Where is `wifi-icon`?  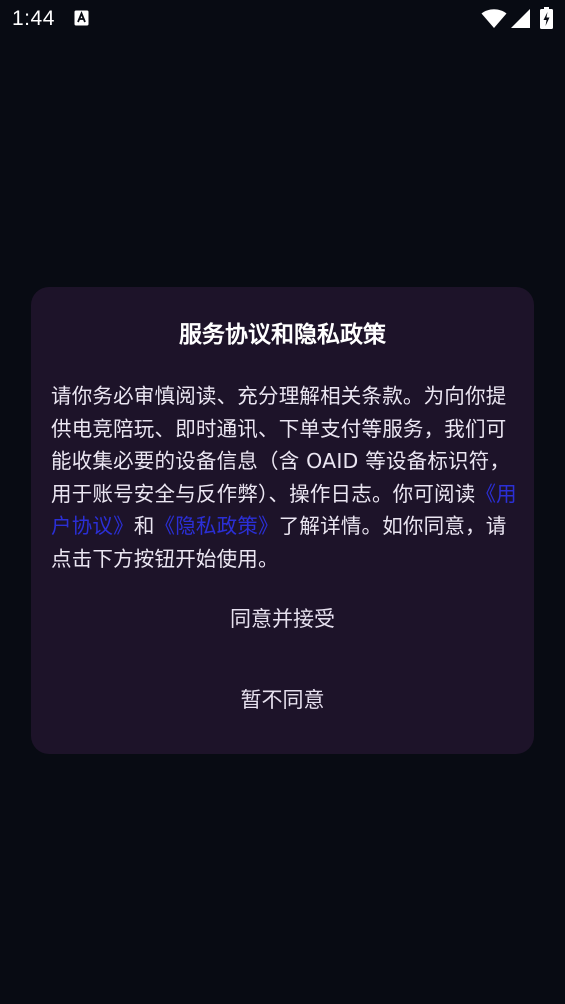
wifi-icon is located at coordinates (494, 18).